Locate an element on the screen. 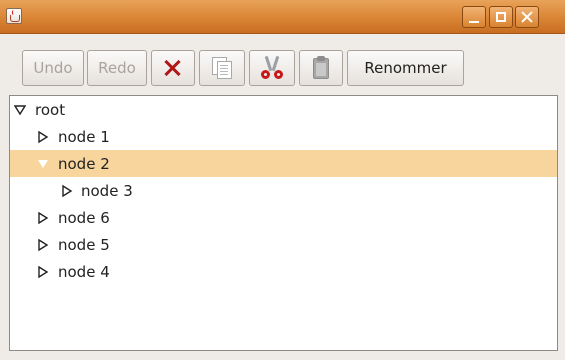 This screenshot has height=360, width=565. title-bar is located at coordinates (282, 17).